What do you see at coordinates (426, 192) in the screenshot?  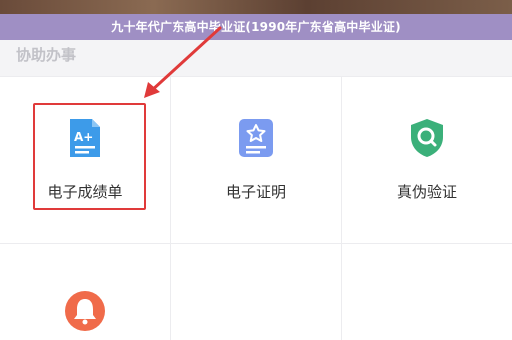 I see `service-label: 真伪验证` at bounding box center [426, 192].